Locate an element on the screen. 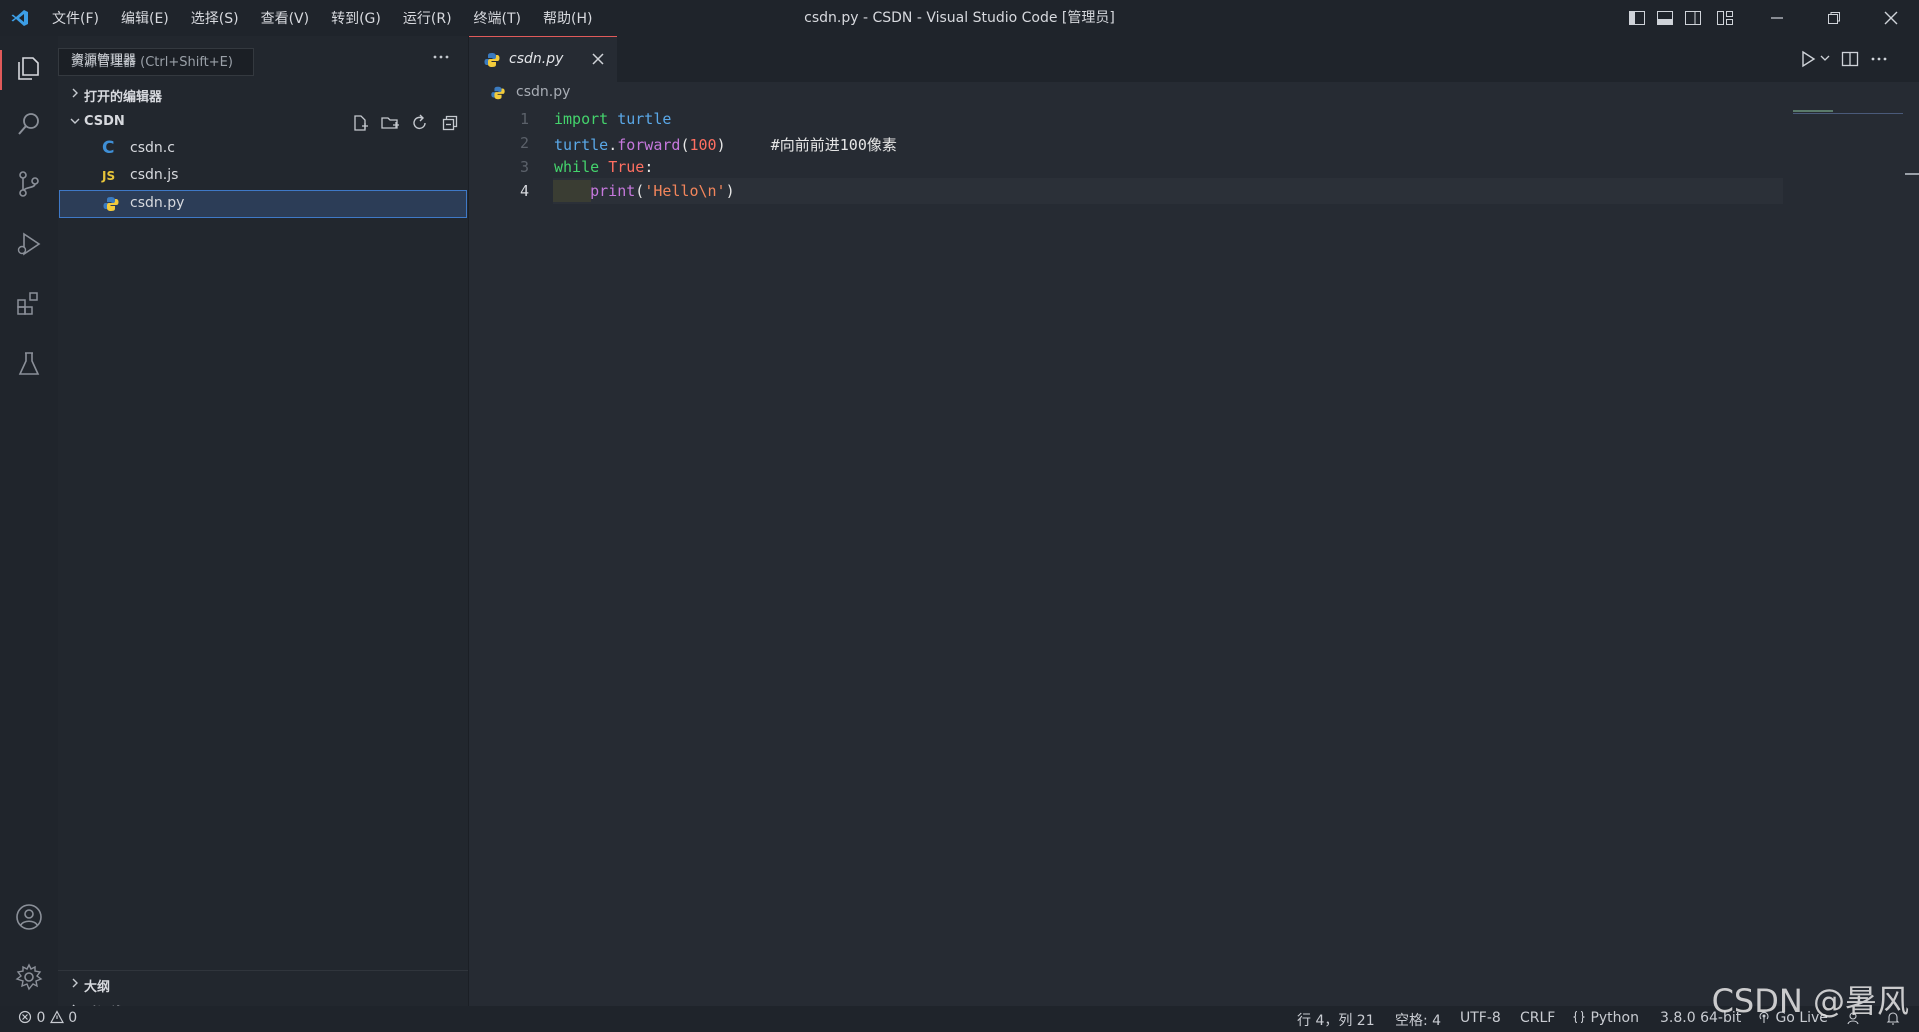  run-debug-icon is located at coordinates (29, 244).